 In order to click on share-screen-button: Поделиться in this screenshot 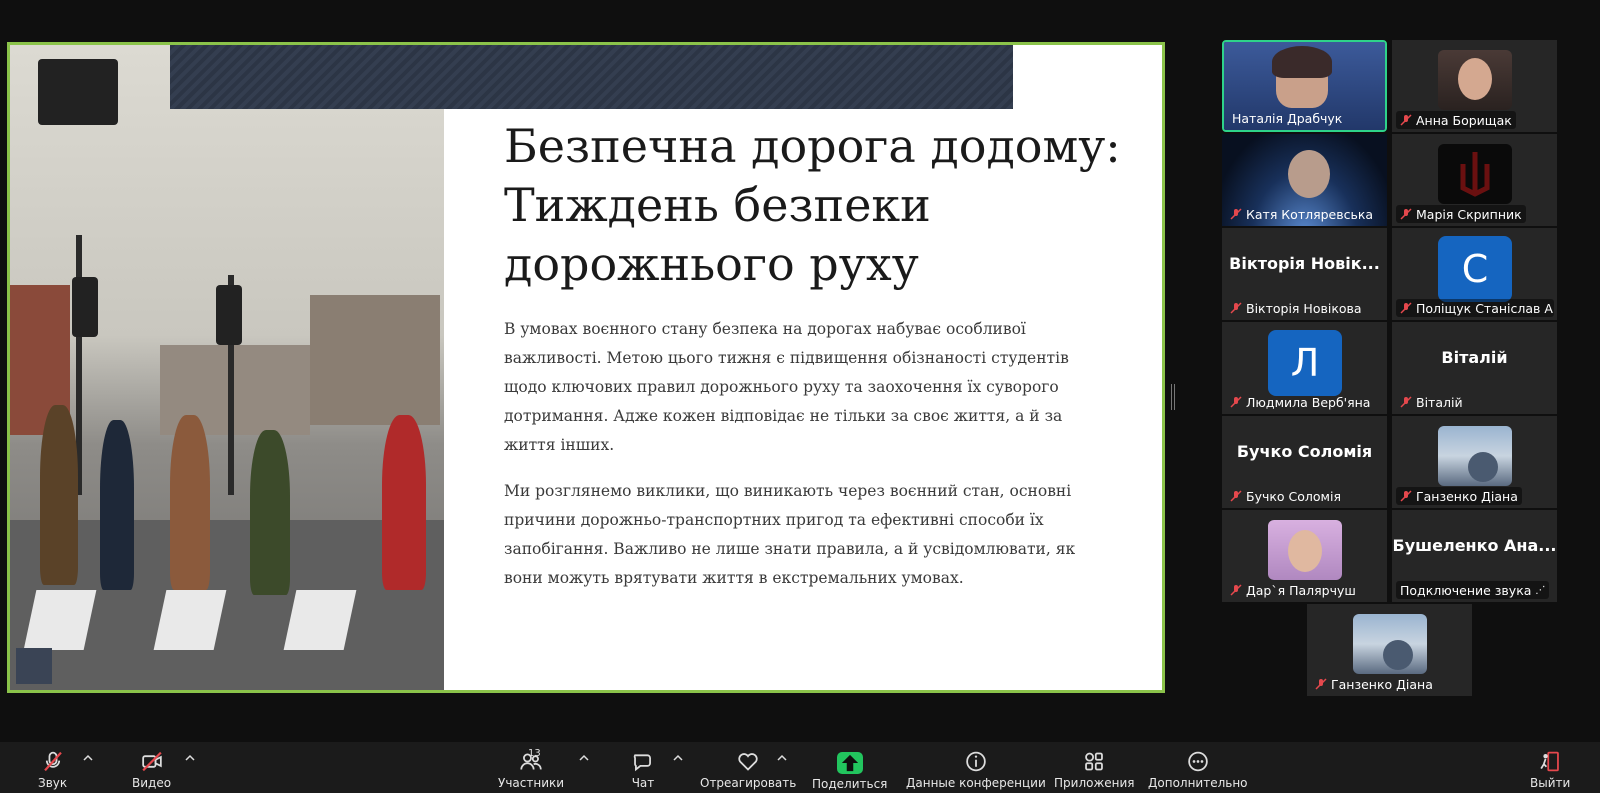, I will do `click(849, 770)`.